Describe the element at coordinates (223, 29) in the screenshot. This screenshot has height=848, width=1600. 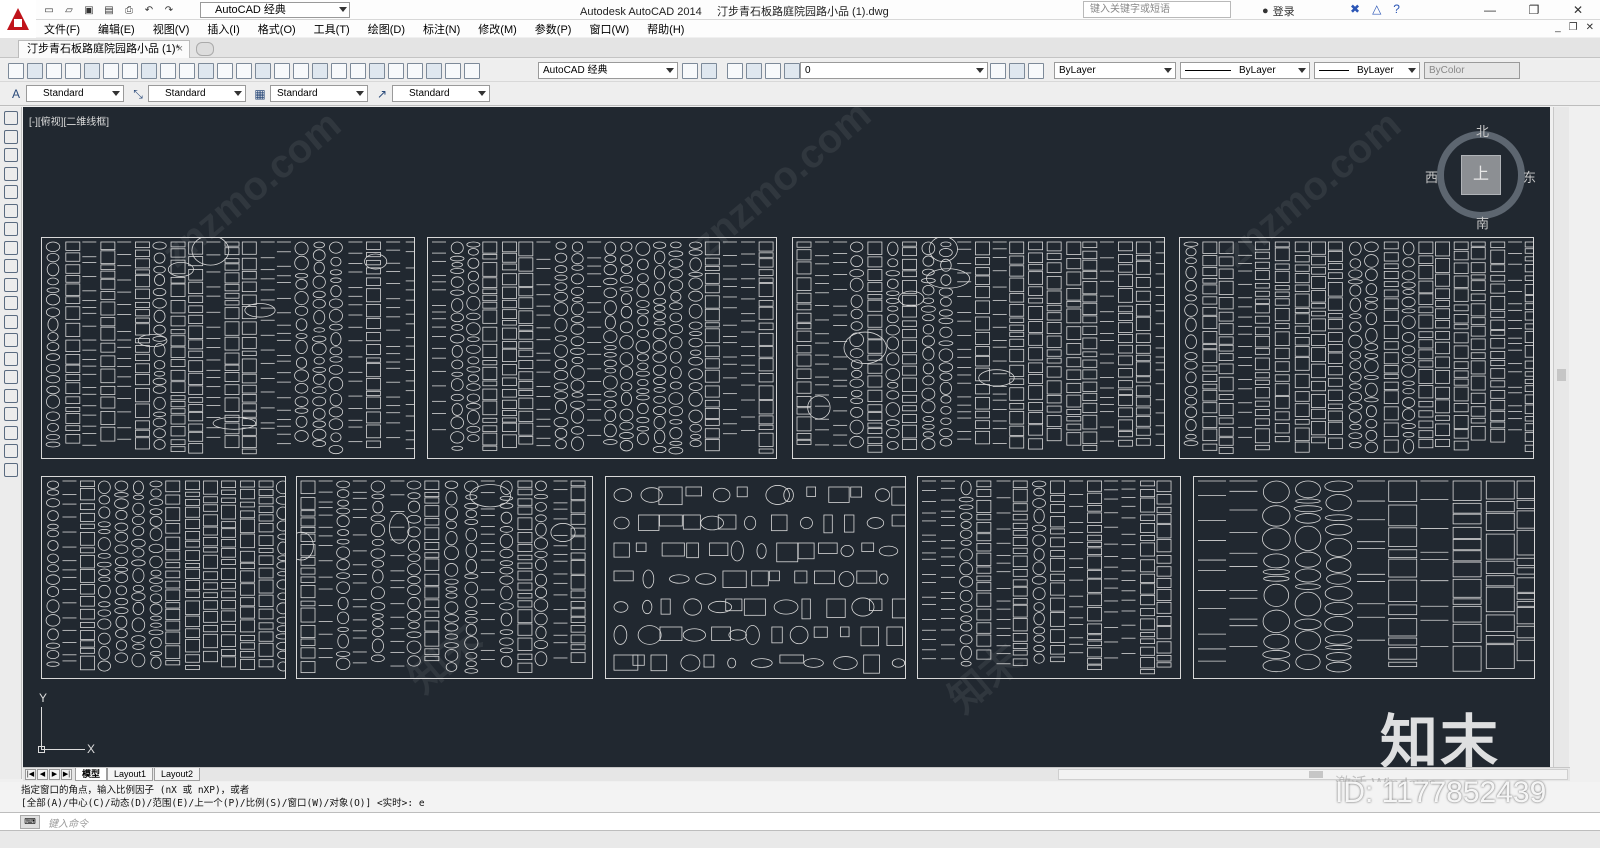
I see `menu-insert: 插入(I)` at that location.